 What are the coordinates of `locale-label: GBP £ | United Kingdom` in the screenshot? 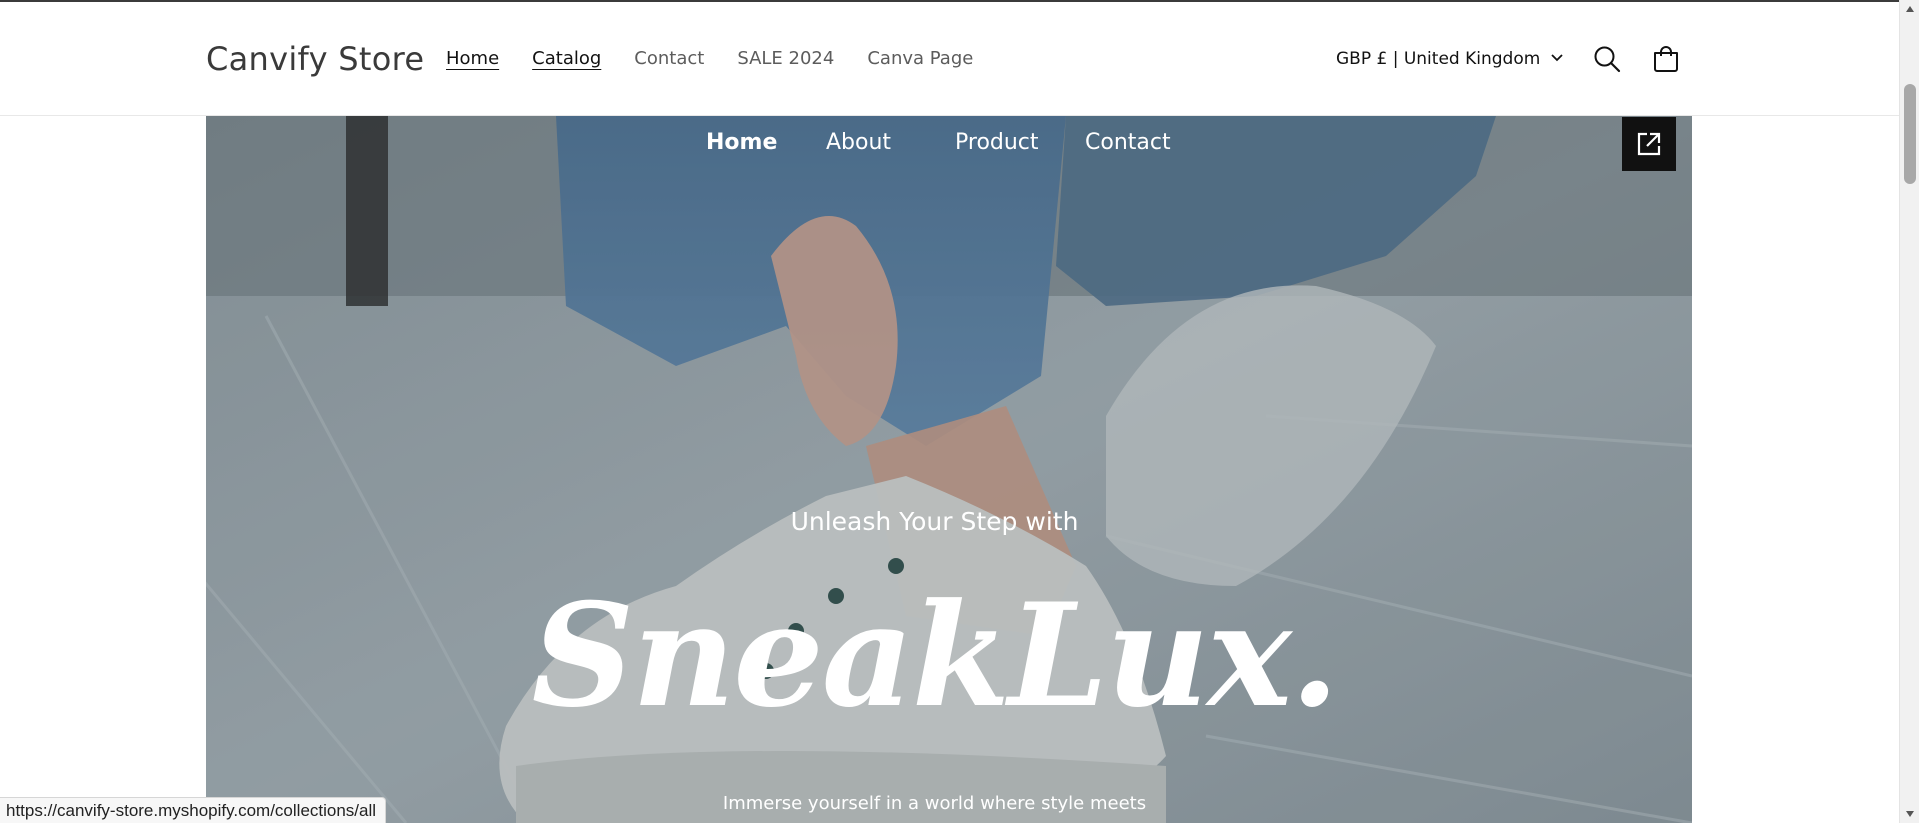 It's located at (1438, 59).